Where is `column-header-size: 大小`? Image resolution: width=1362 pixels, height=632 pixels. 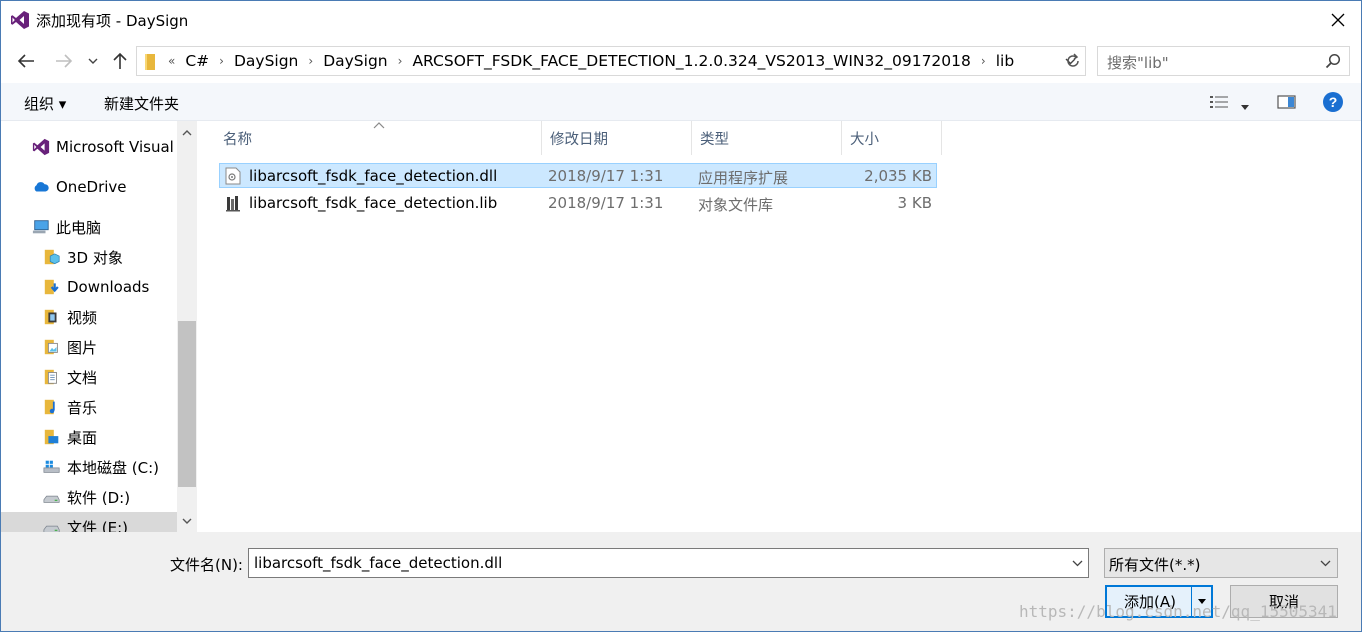 column-header-size: 大小 is located at coordinates (892, 138).